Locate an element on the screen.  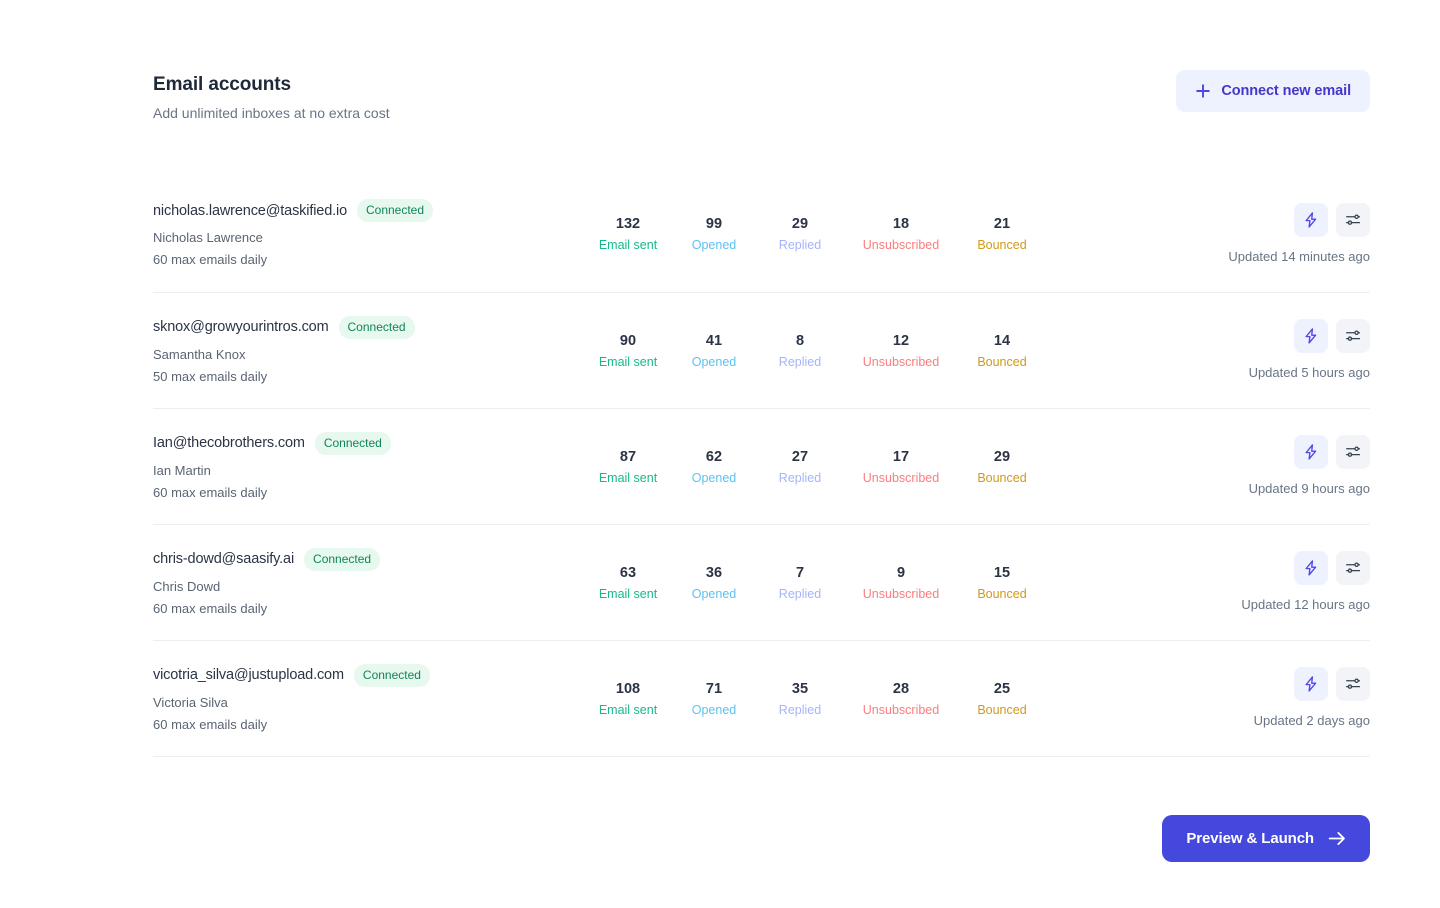
plus-icon is located at coordinates (1203, 91).